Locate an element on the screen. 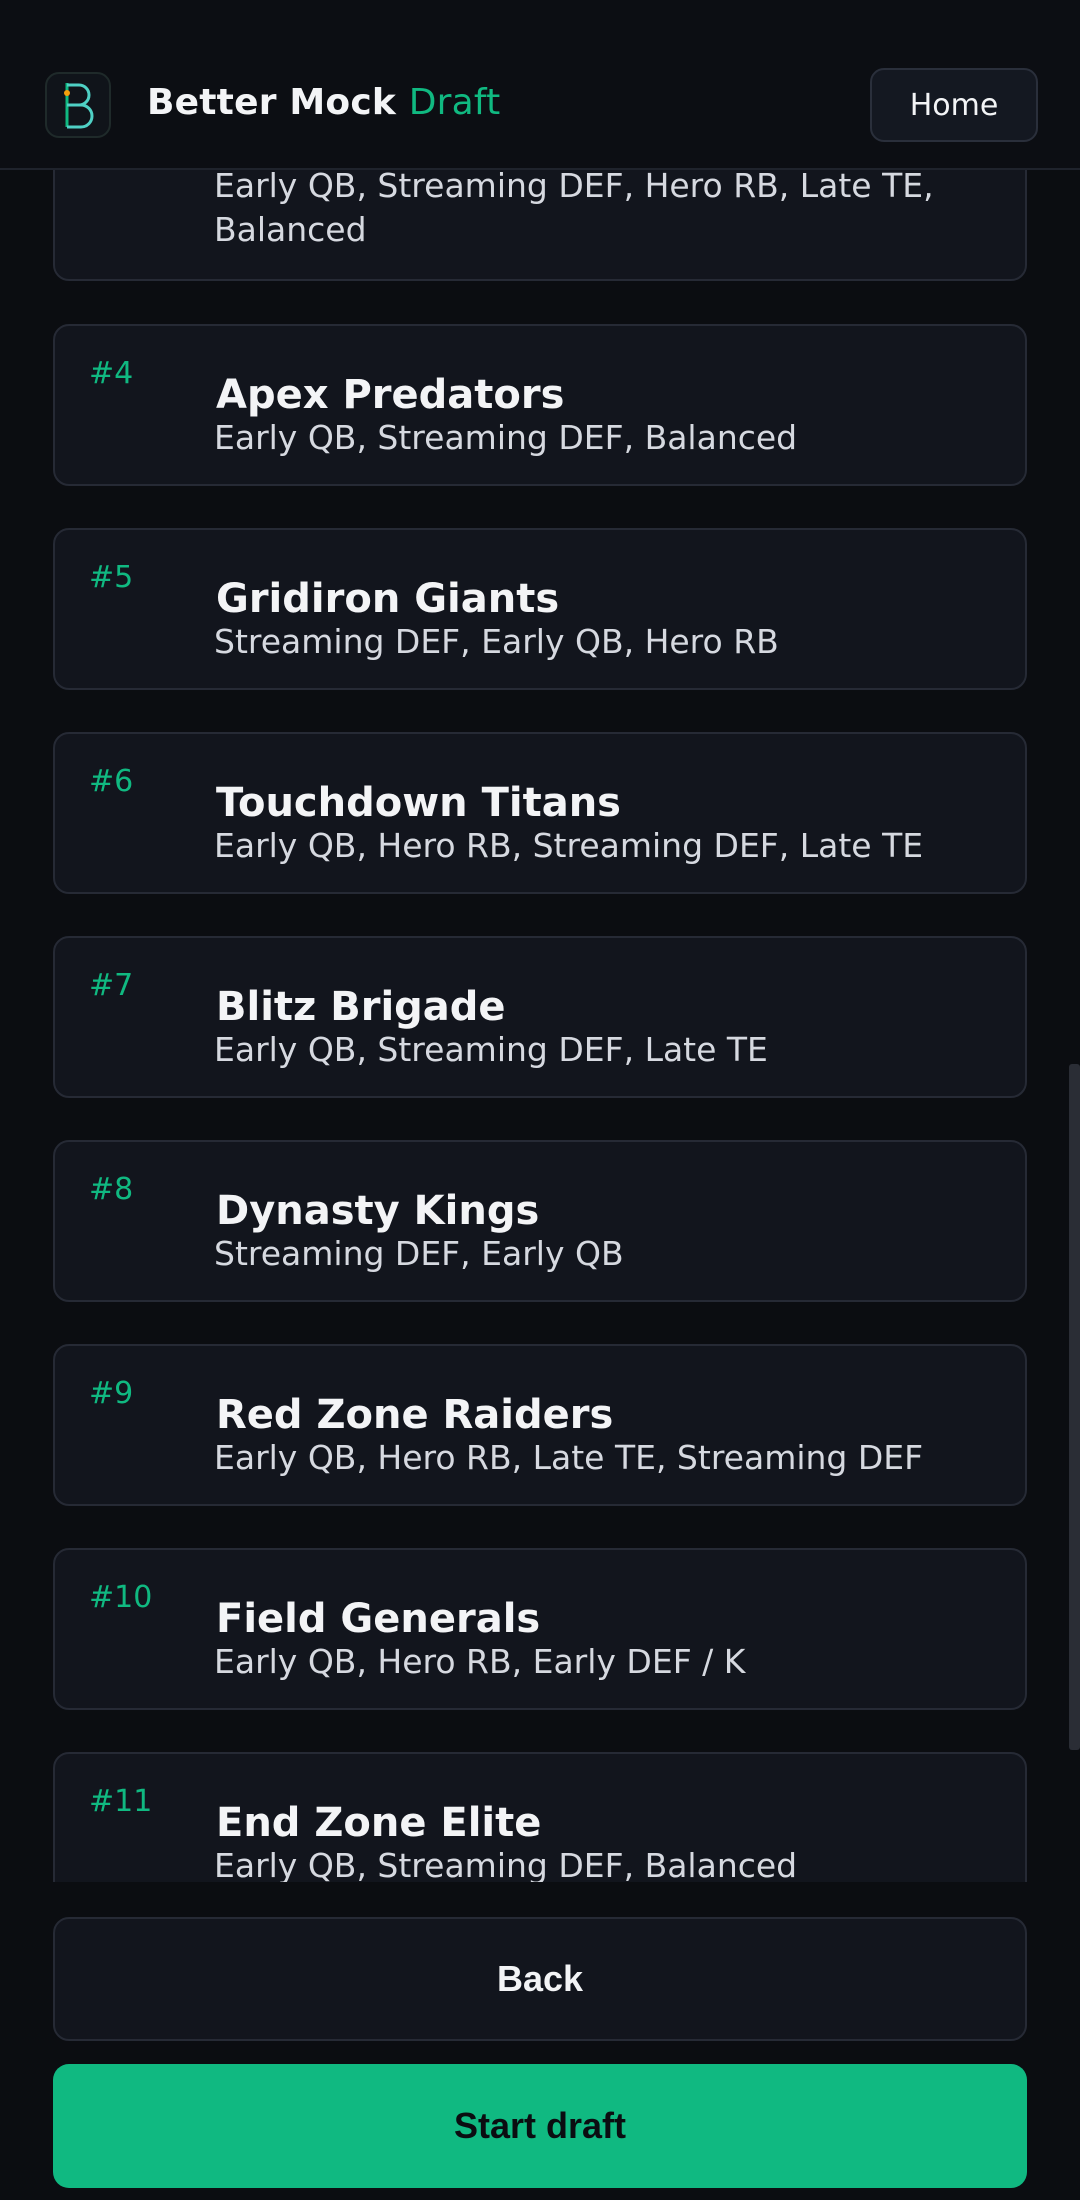 This screenshot has width=1080, height=2200. brand-accent: Draft is located at coordinates (454, 102).